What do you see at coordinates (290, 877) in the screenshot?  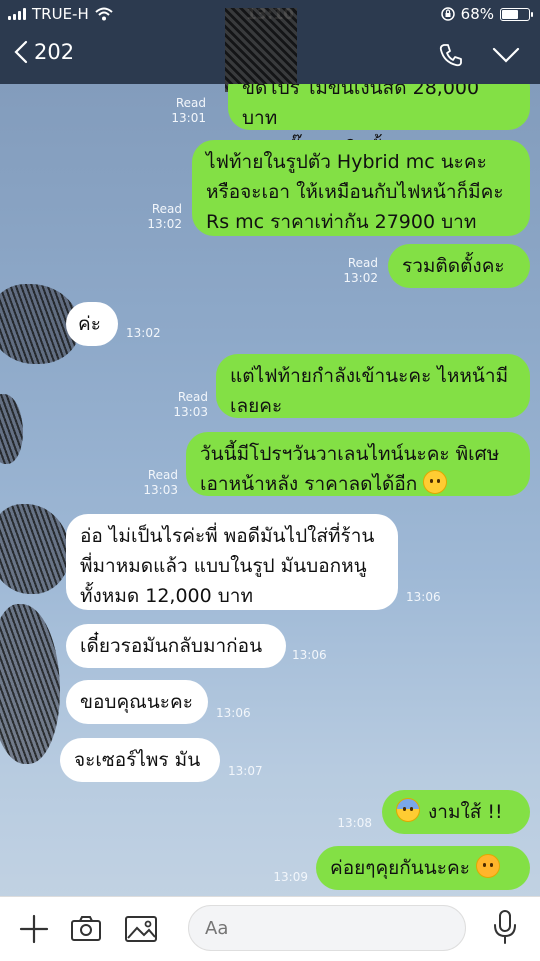 I see `message-time: 13:09` at bounding box center [290, 877].